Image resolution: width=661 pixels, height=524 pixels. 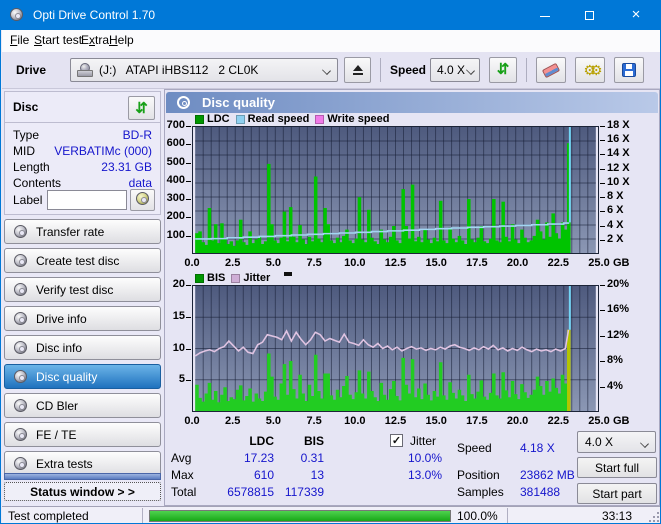 What do you see at coordinates (292, 119) in the screenshot?
I see `chart1-legend: LDC Read speed Write speed` at bounding box center [292, 119].